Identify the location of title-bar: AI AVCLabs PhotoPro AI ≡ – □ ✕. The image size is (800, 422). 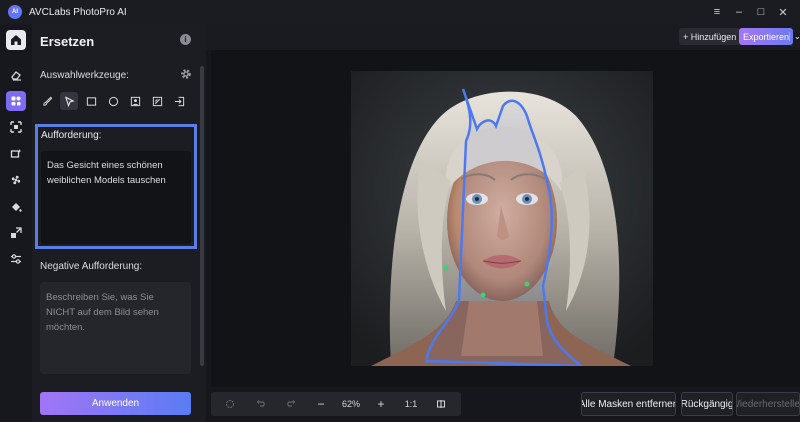
(400, 12).